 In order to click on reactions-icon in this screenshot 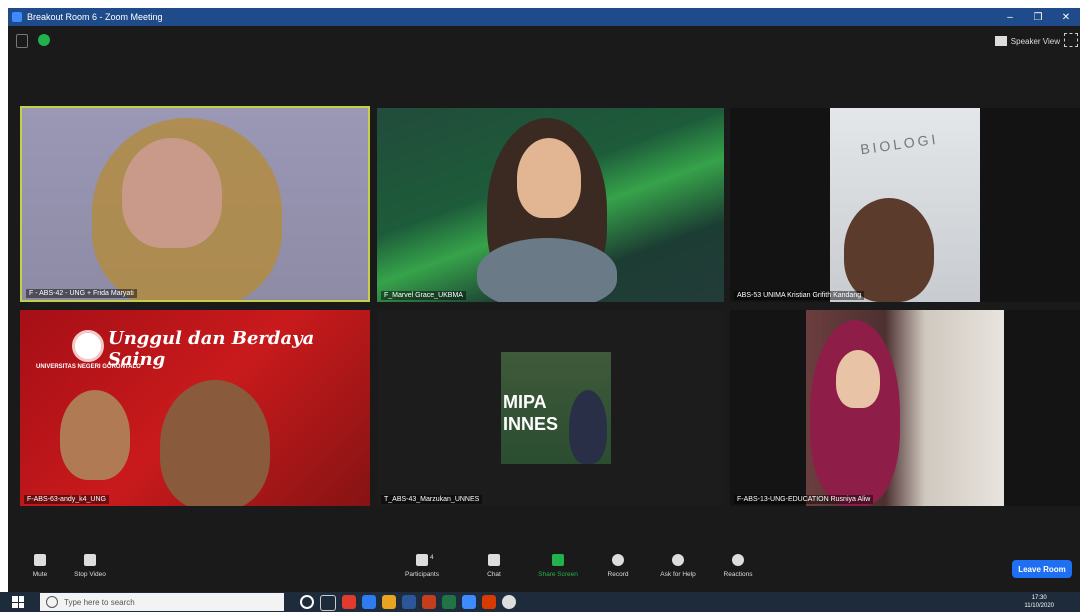, I will do `click(738, 560)`.